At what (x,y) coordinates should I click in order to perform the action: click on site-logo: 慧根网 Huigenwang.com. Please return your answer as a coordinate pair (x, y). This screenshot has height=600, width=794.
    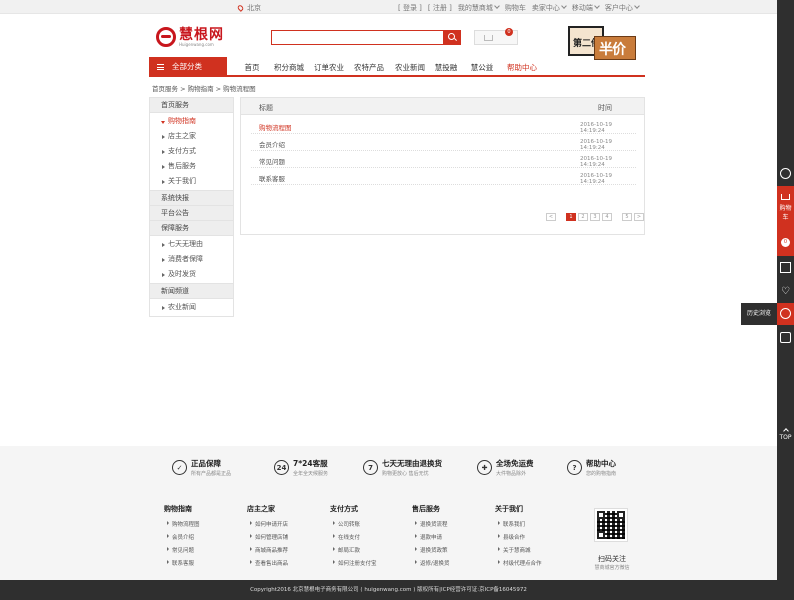
    Looking at the image, I should click on (191, 37).